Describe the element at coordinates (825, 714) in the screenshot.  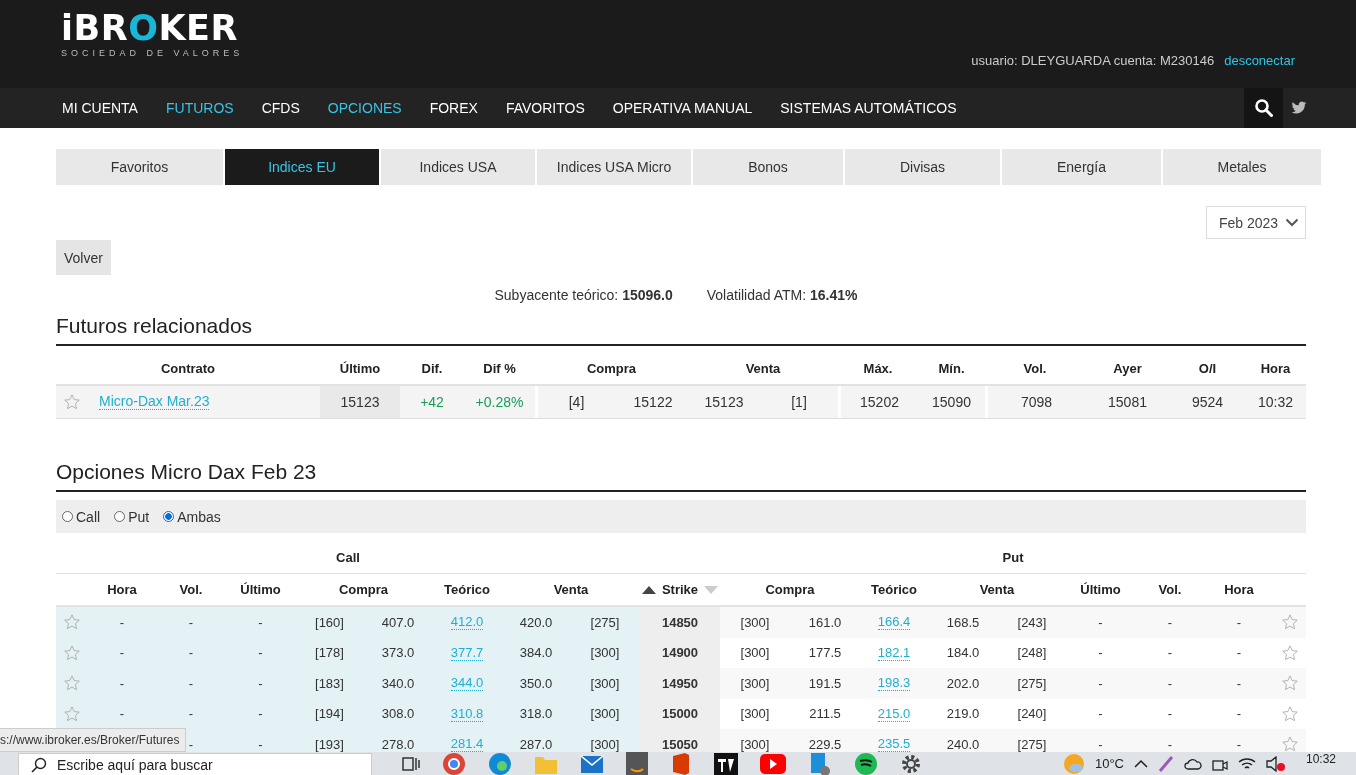
I see `table-cell: 211.5` at that location.